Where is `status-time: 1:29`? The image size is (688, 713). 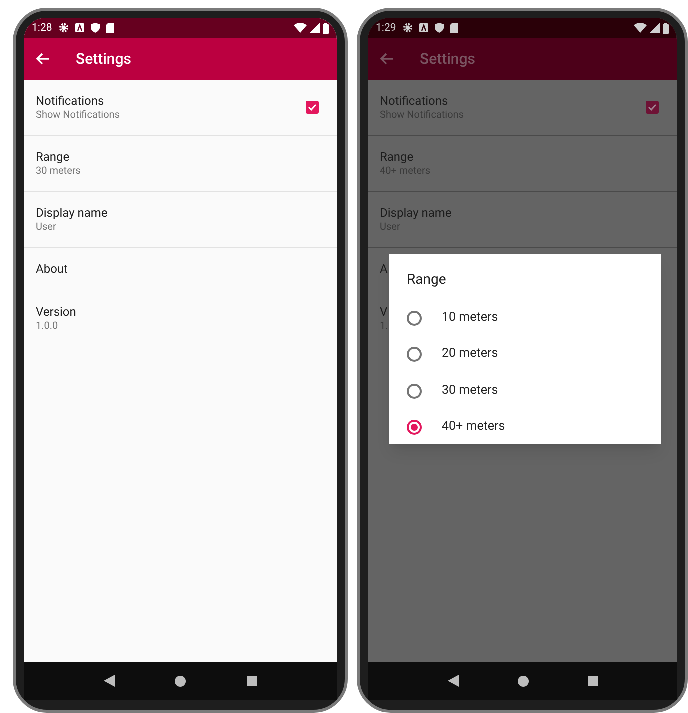 status-time: 1:29 is located at coordinates (386, 28).